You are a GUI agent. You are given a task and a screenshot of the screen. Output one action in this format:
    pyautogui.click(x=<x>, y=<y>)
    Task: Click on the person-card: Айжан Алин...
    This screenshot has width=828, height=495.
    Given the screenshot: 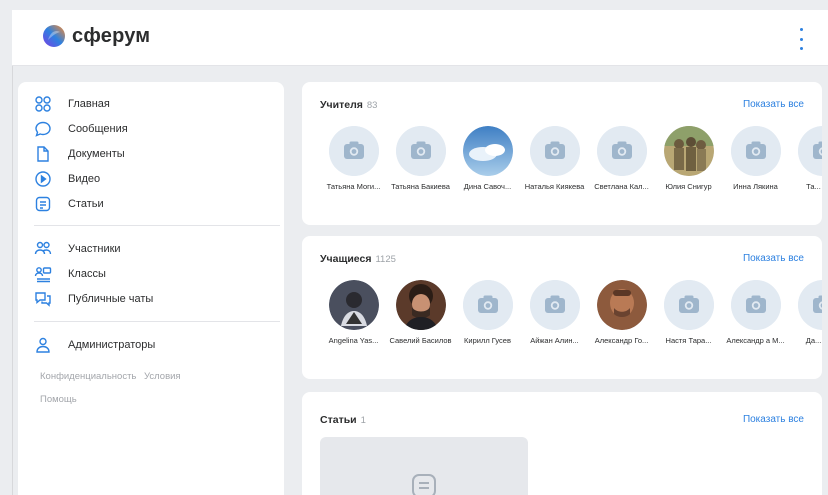 What is the action you would take?
    pyautogui.click(x=554, y=312)
    